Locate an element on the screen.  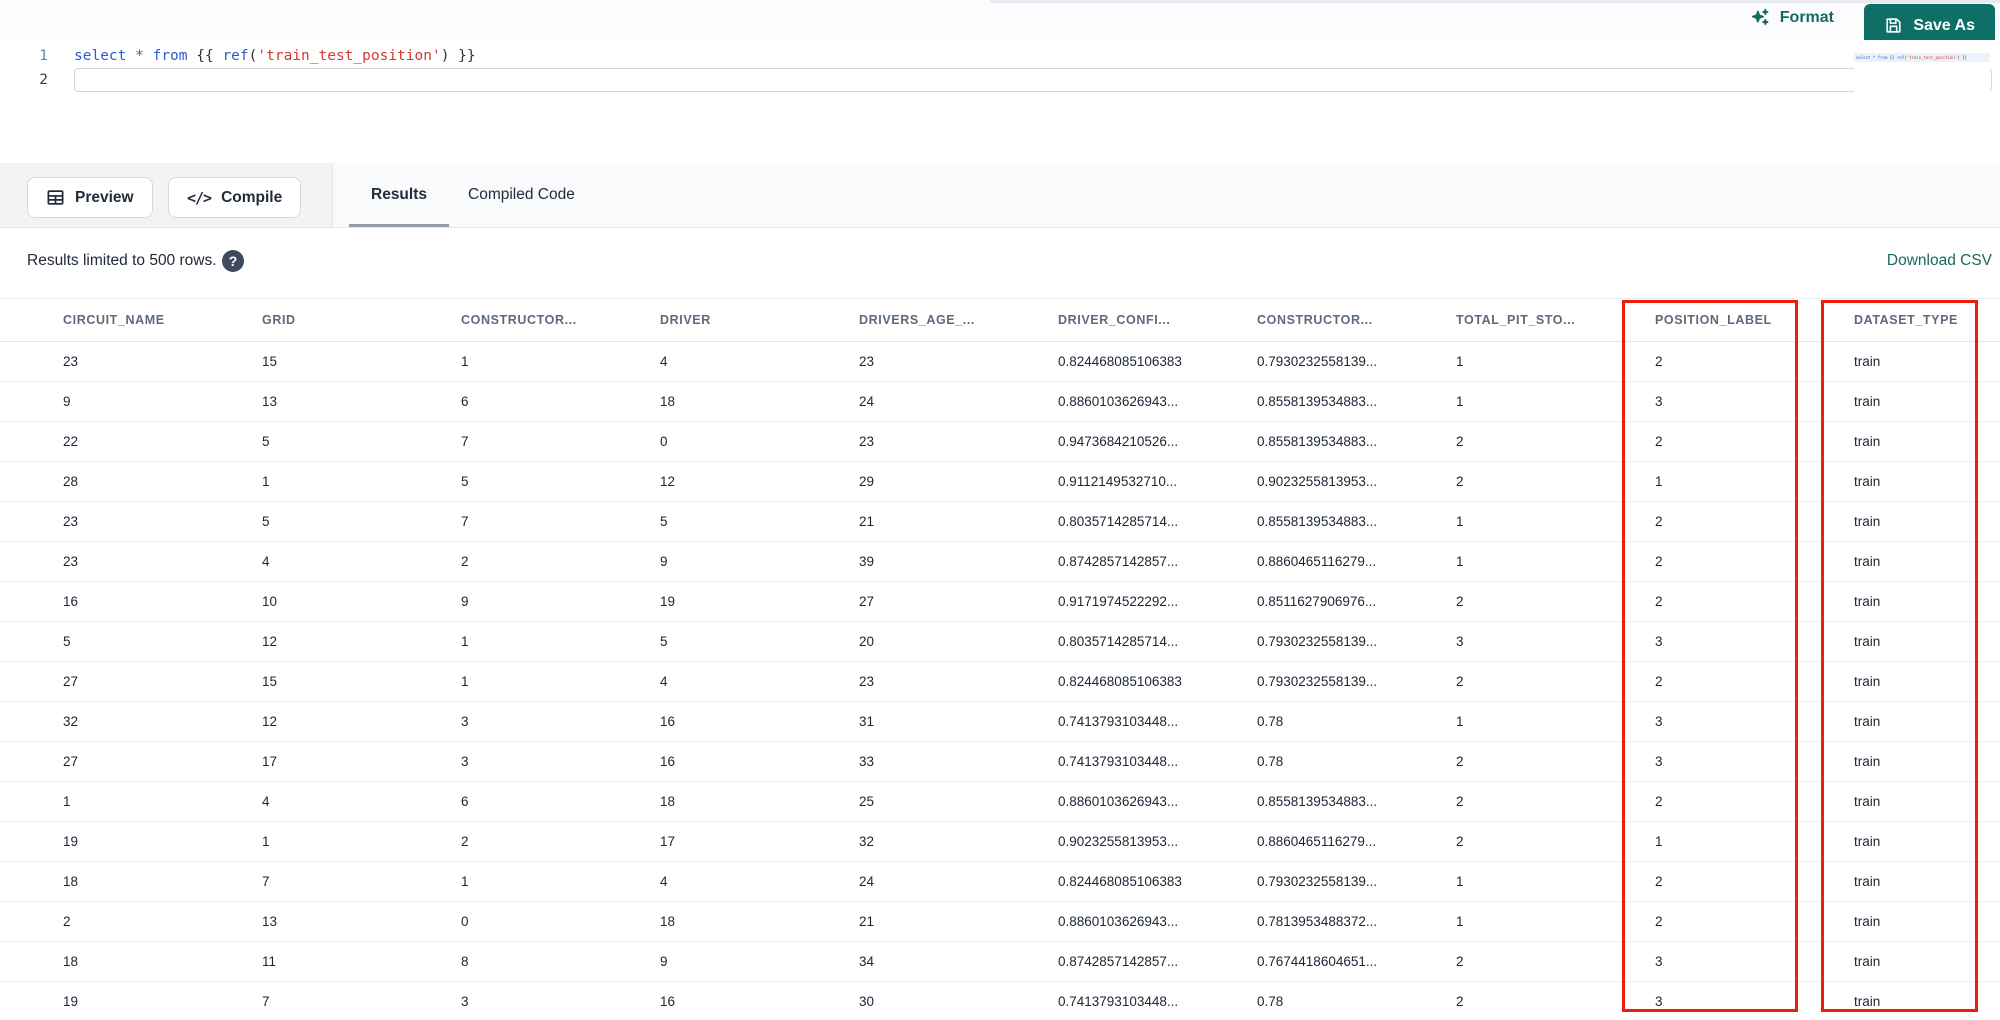
code-brackets-icon: </> is located at coordinates (199, 197).